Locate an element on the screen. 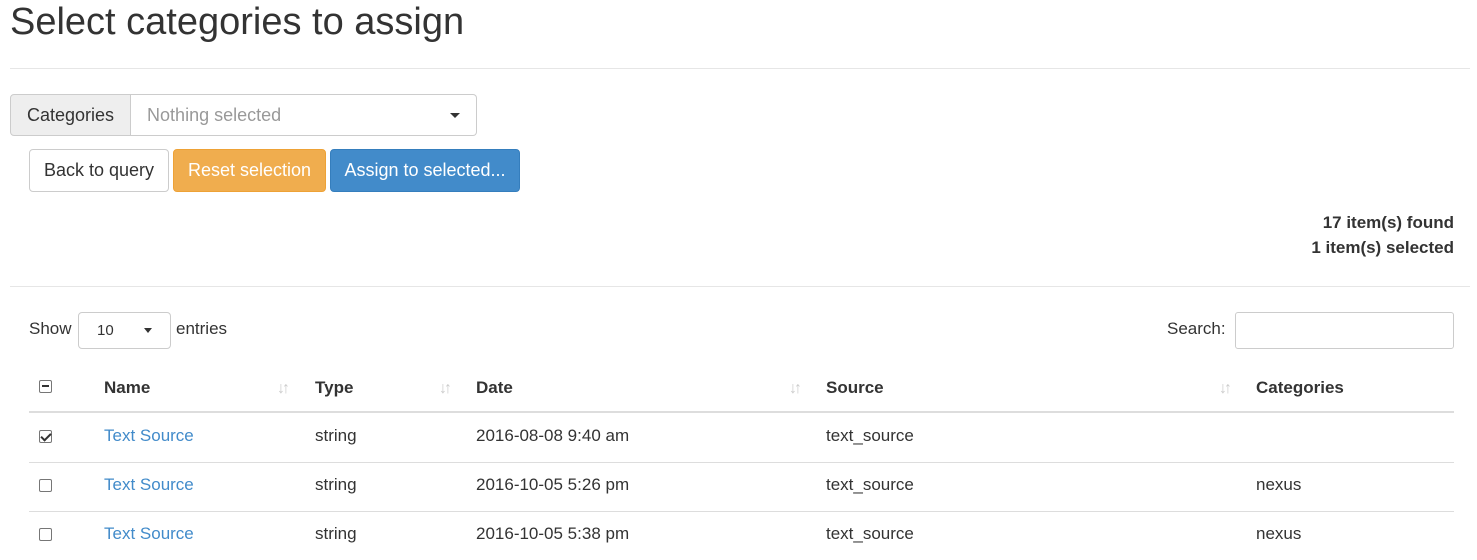 Image resolution: width=1477 pixels, height=560 pixels. row-date: 2016-10-05 5:26 pm is located at coordinates (553, 484).